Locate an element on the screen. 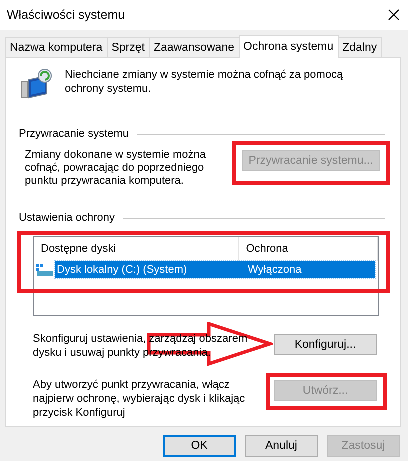 This screenshot has height=461, width=408. action-button: OK is located at coordinates (199, 446).